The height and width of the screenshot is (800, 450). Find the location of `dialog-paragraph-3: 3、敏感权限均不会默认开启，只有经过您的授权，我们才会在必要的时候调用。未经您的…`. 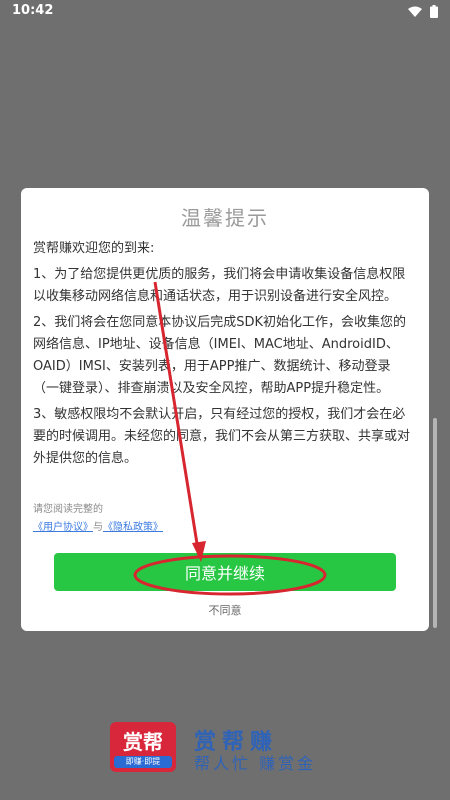

dialog-paragraph-3: 3、敏感权限均不会默认开启，只有经过您的授权，我们才会在必要的时候调用。未经您的… is located at coordinates (222, 436).